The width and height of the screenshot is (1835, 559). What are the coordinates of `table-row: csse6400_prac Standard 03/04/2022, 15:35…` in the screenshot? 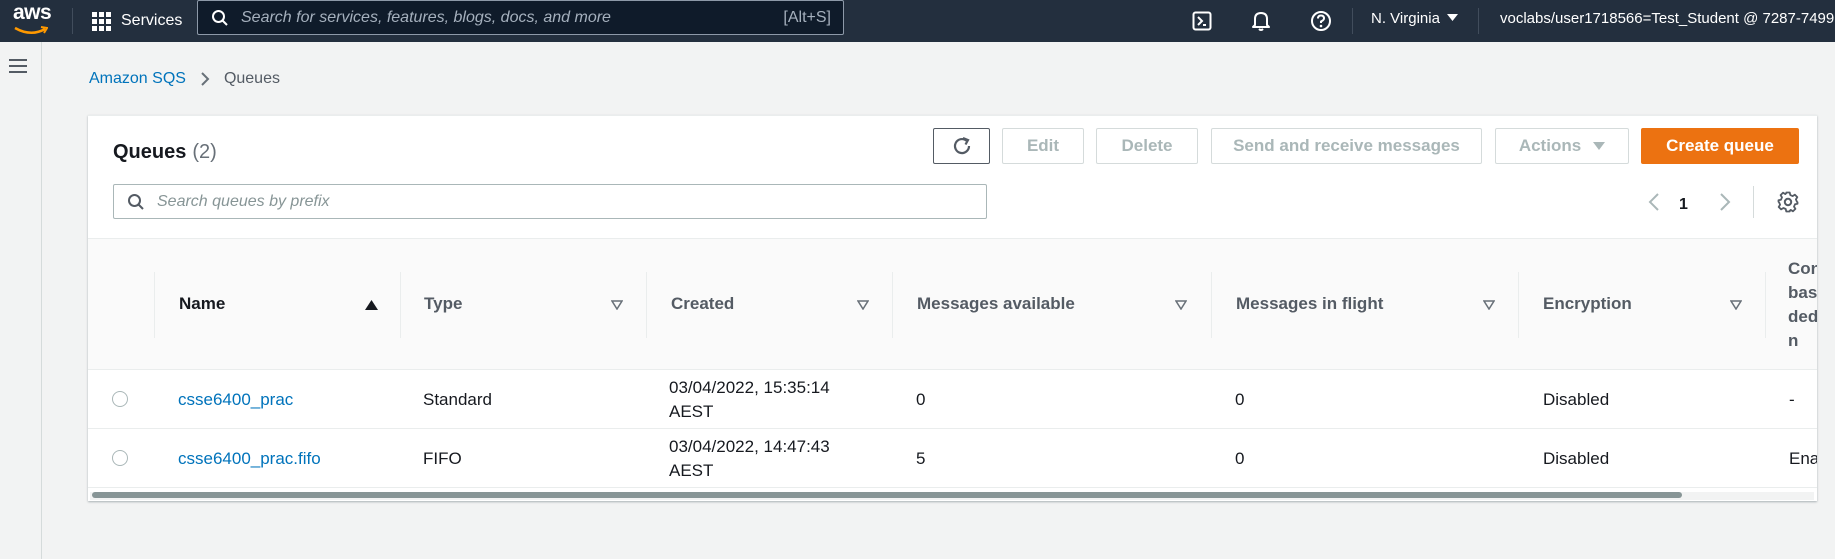 It's located at (952, 399).